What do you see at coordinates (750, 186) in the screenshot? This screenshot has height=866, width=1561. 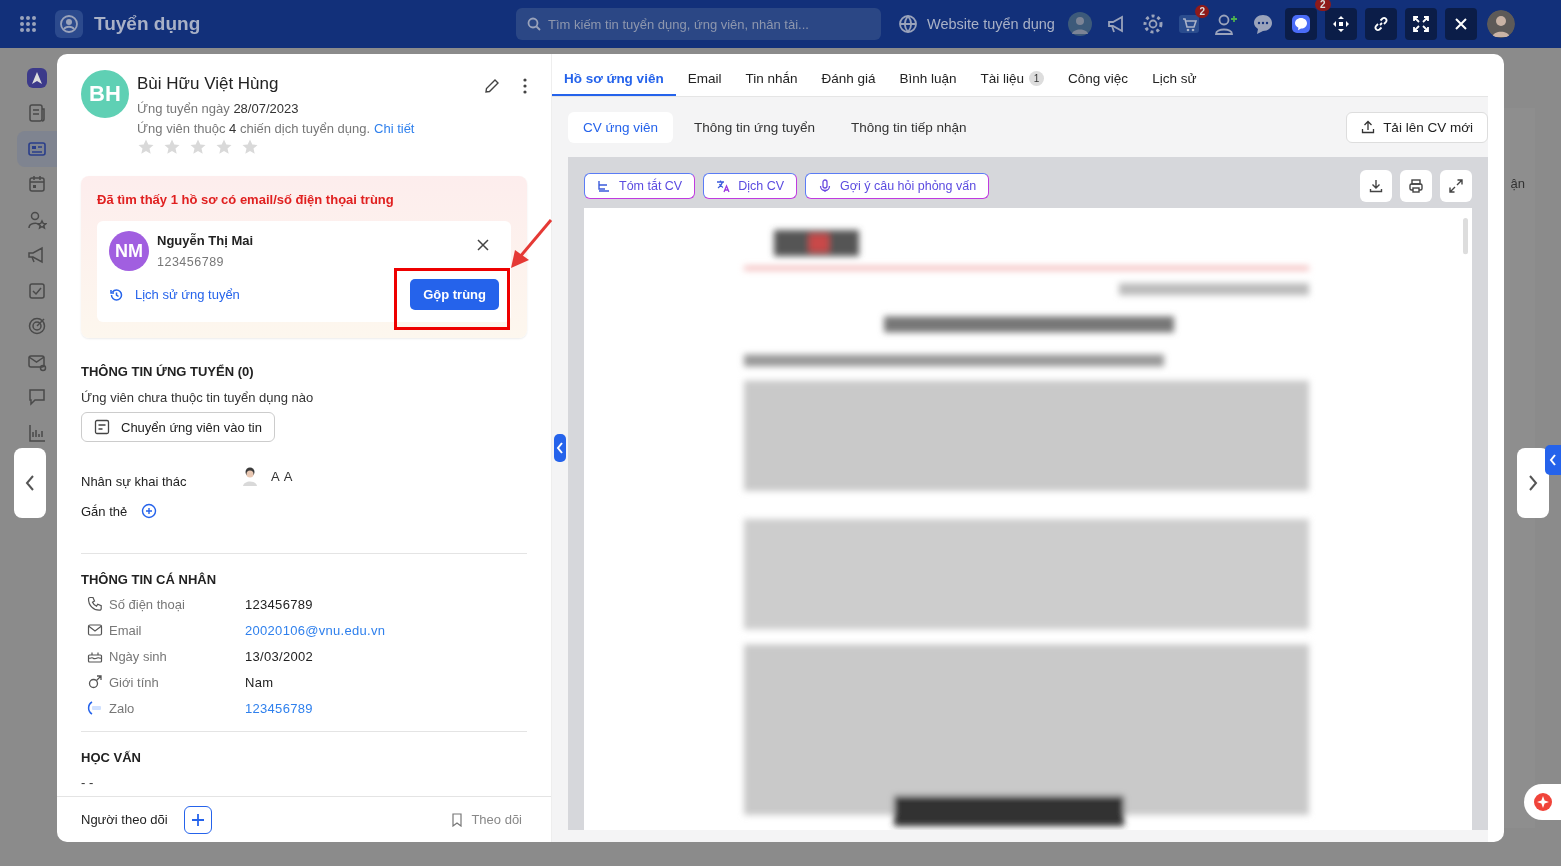 I see `ai-button: Dịch CV` at bounding box center [750, 186].